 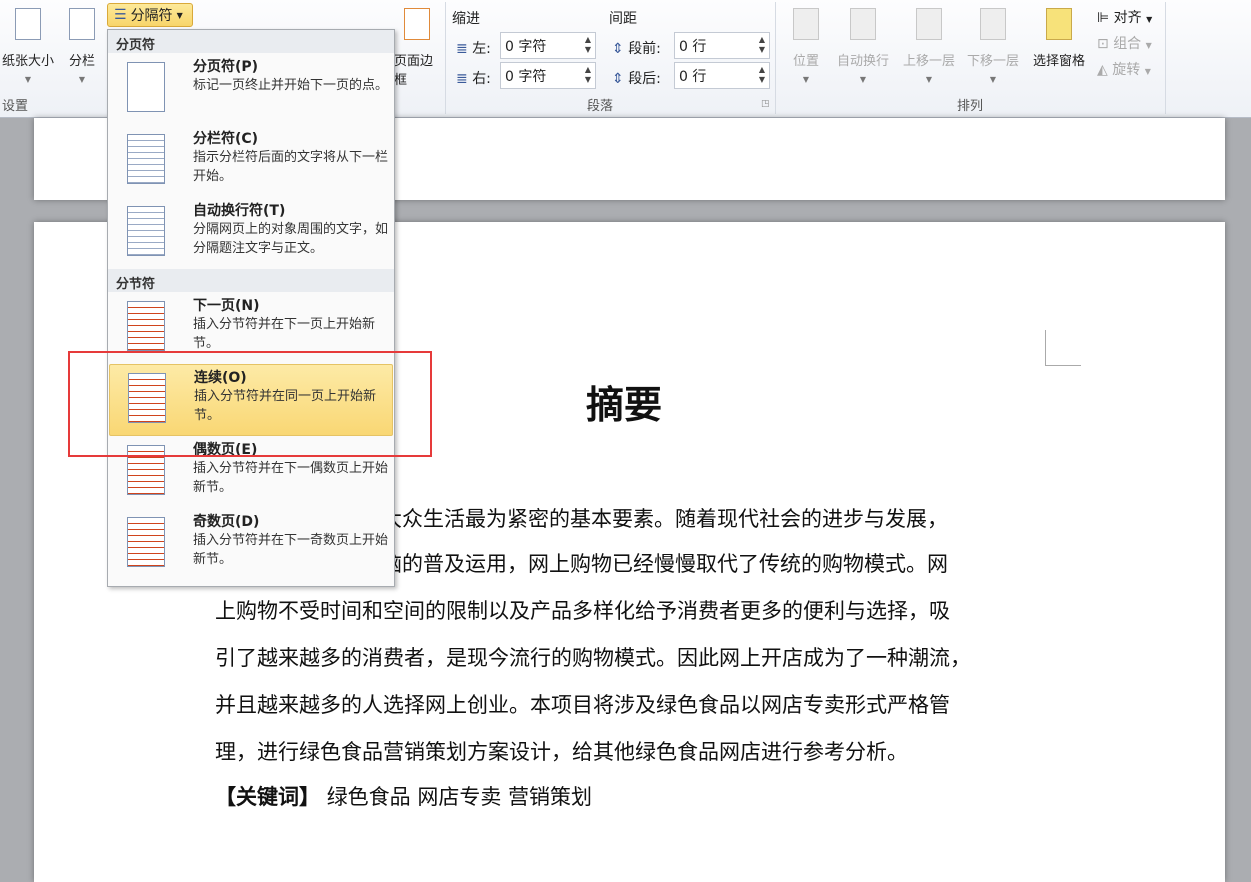 I want to click on columns-icon, so click(x=82, y=24).